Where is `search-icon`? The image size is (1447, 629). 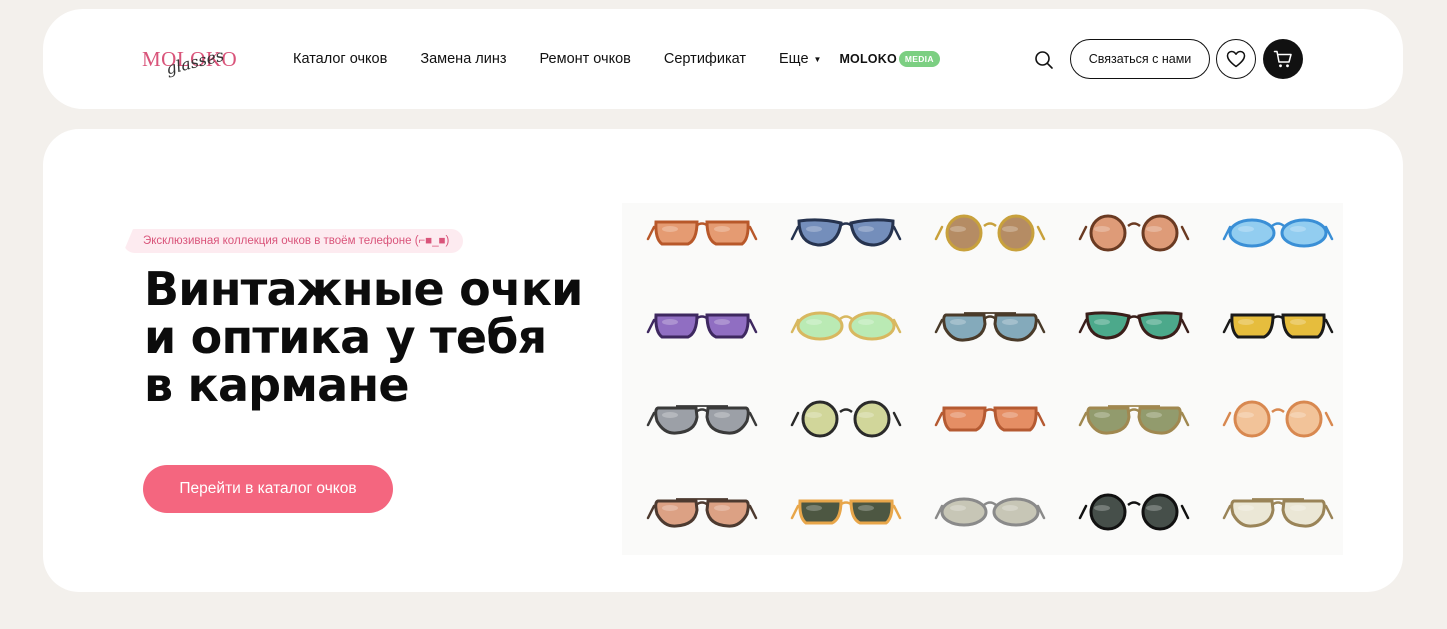
search-icon is located at coordinates (1044, 60).